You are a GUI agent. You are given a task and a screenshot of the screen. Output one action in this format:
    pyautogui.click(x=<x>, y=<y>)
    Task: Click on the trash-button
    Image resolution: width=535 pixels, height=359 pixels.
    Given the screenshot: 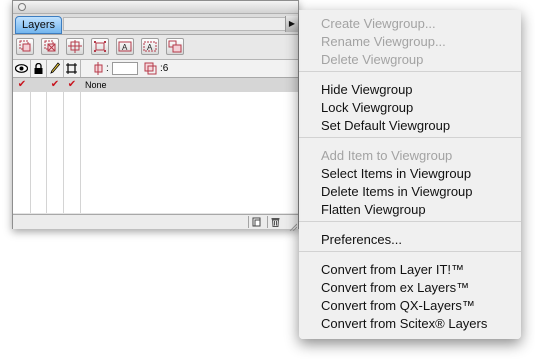 What is the action you would take?
    pyautogui.click(x=274, y=222)
    